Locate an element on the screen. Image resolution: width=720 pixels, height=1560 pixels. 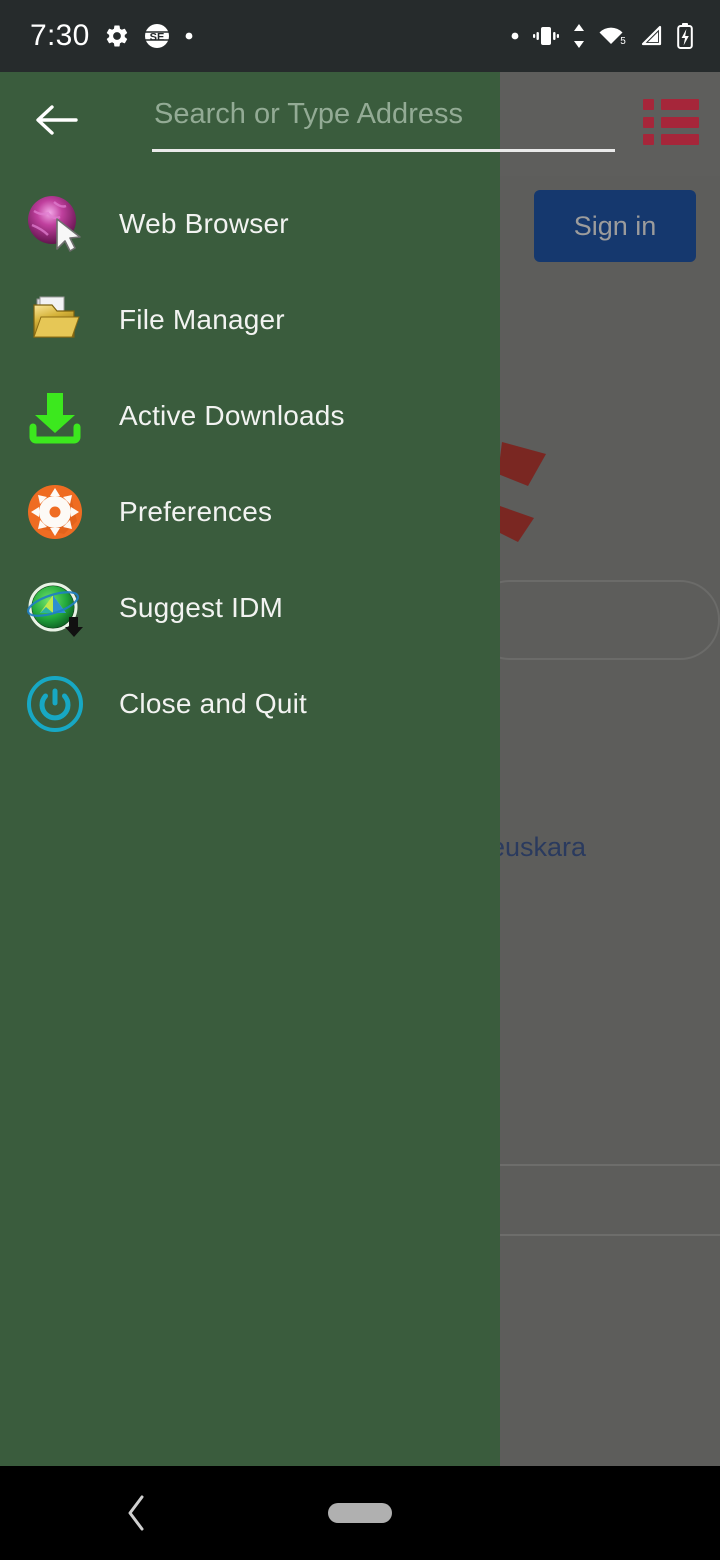
menu-item-label: Active Downloads is located at coordinates (232, 415).